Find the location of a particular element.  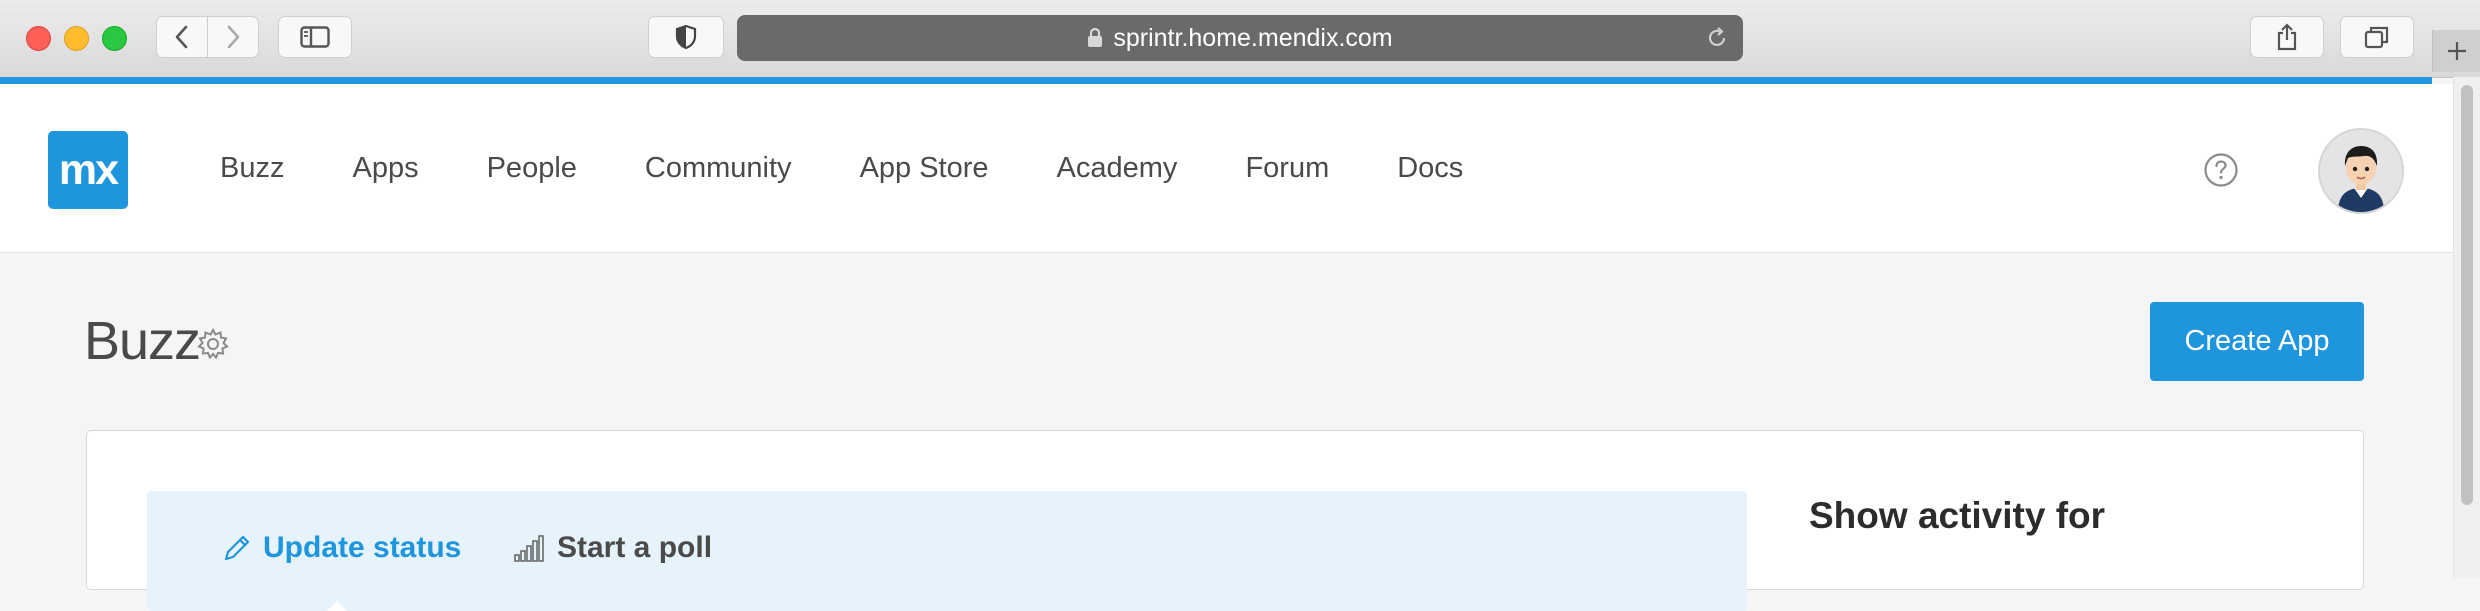

browser-toolbar: sprintr.home.mendix.com is located at coordinates (1240, 39).